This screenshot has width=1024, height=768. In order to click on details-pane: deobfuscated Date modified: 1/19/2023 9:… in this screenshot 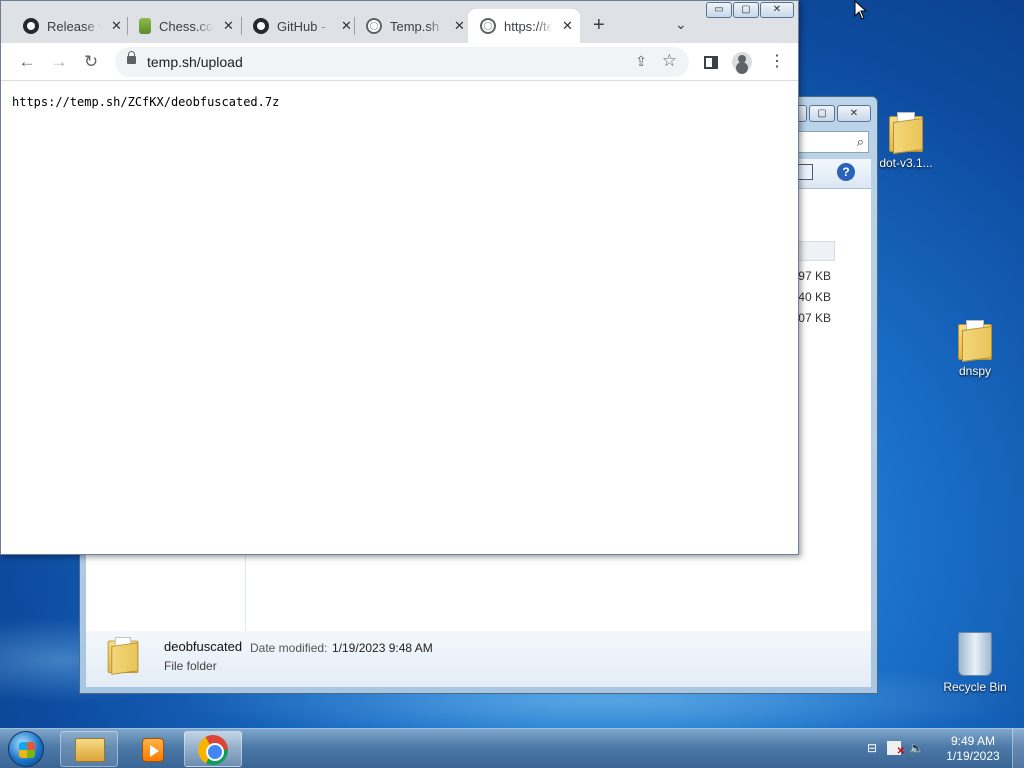, I will do `click(478, 659)`.